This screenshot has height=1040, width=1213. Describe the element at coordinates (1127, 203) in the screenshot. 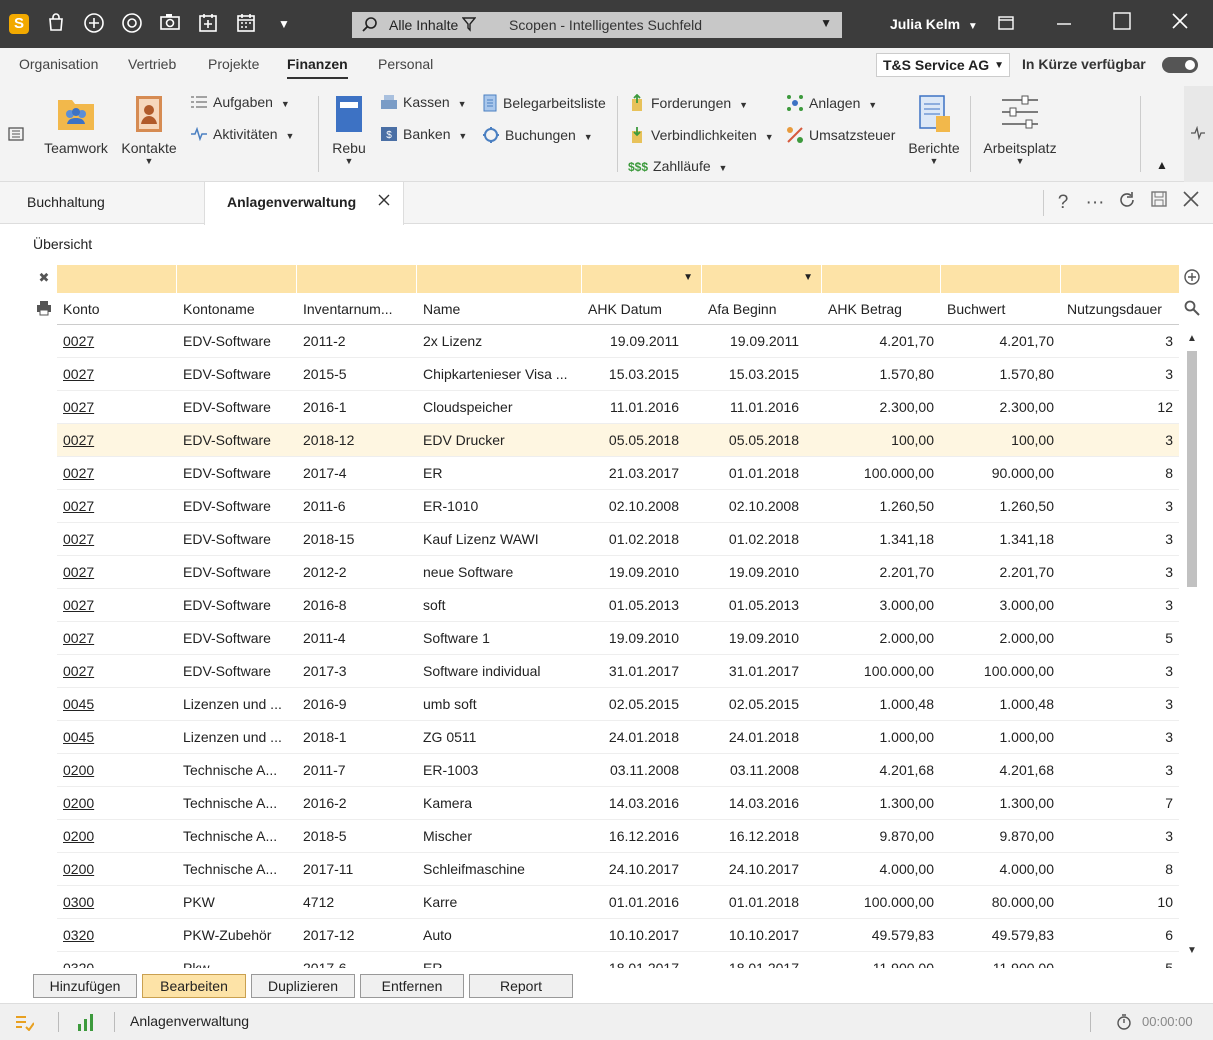

I see `refresh-icon` at that location.